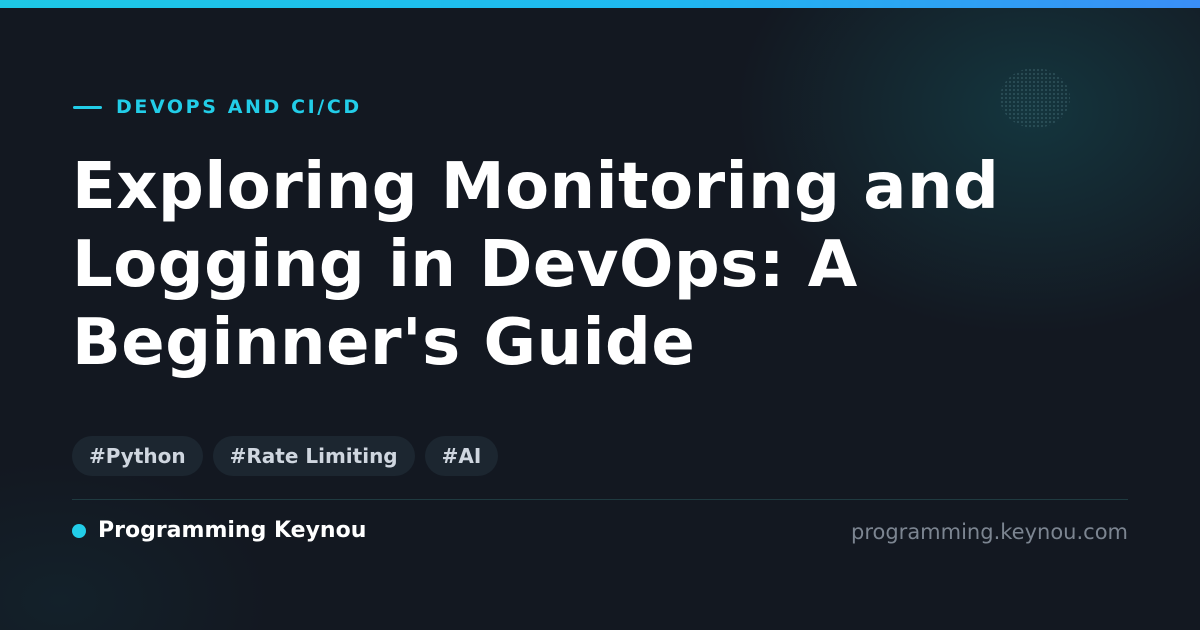 The height and width of the screenshot is (630, 1200). What do you see at coordinates (461, 456) in the screenshot?
I see `tag-ai: #AI` at bounding box center [461, 456].